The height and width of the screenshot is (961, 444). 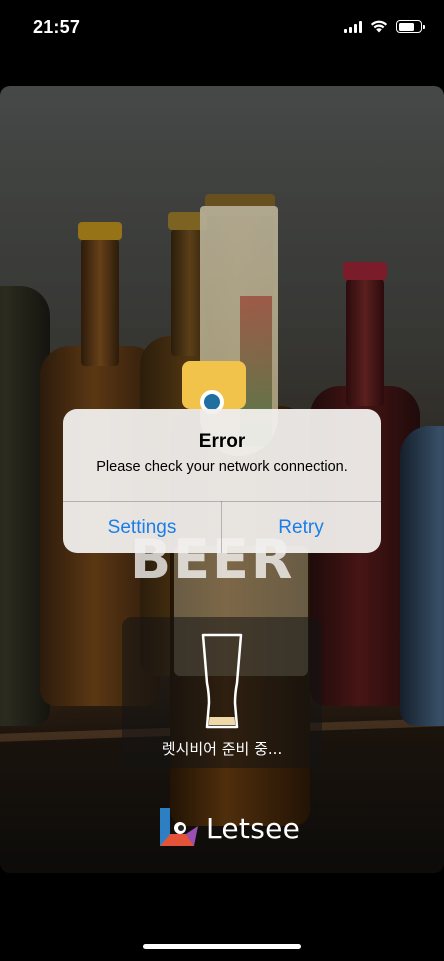 What do you see at coordinates (179, 827) in the screenshot?
I see `letsee-logo-icon` at bounding box center [179, 827].